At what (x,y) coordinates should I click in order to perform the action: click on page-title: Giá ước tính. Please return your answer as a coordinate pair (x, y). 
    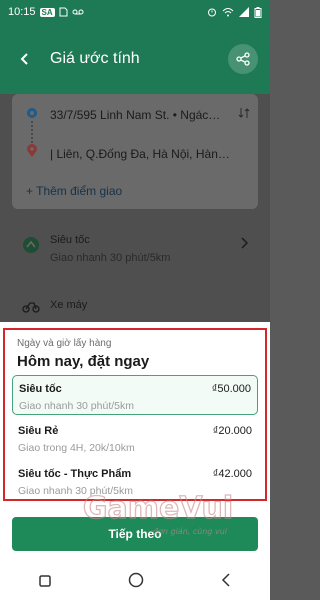
    Looking at the image, I should click on (95, 58).